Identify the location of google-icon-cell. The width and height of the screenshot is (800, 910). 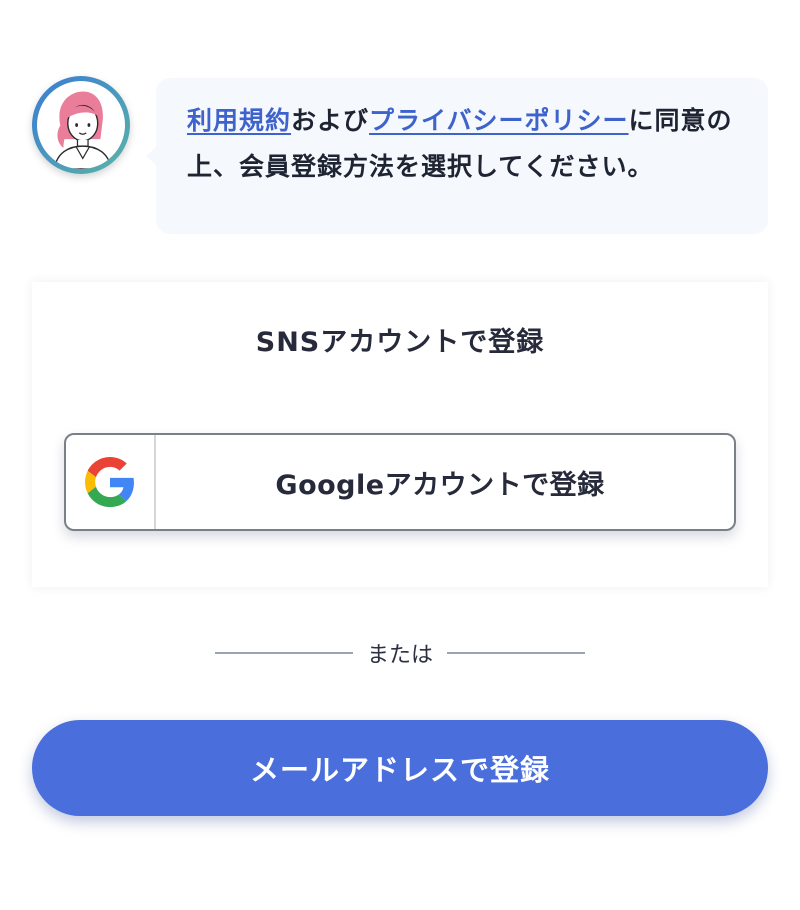
(111, 482).